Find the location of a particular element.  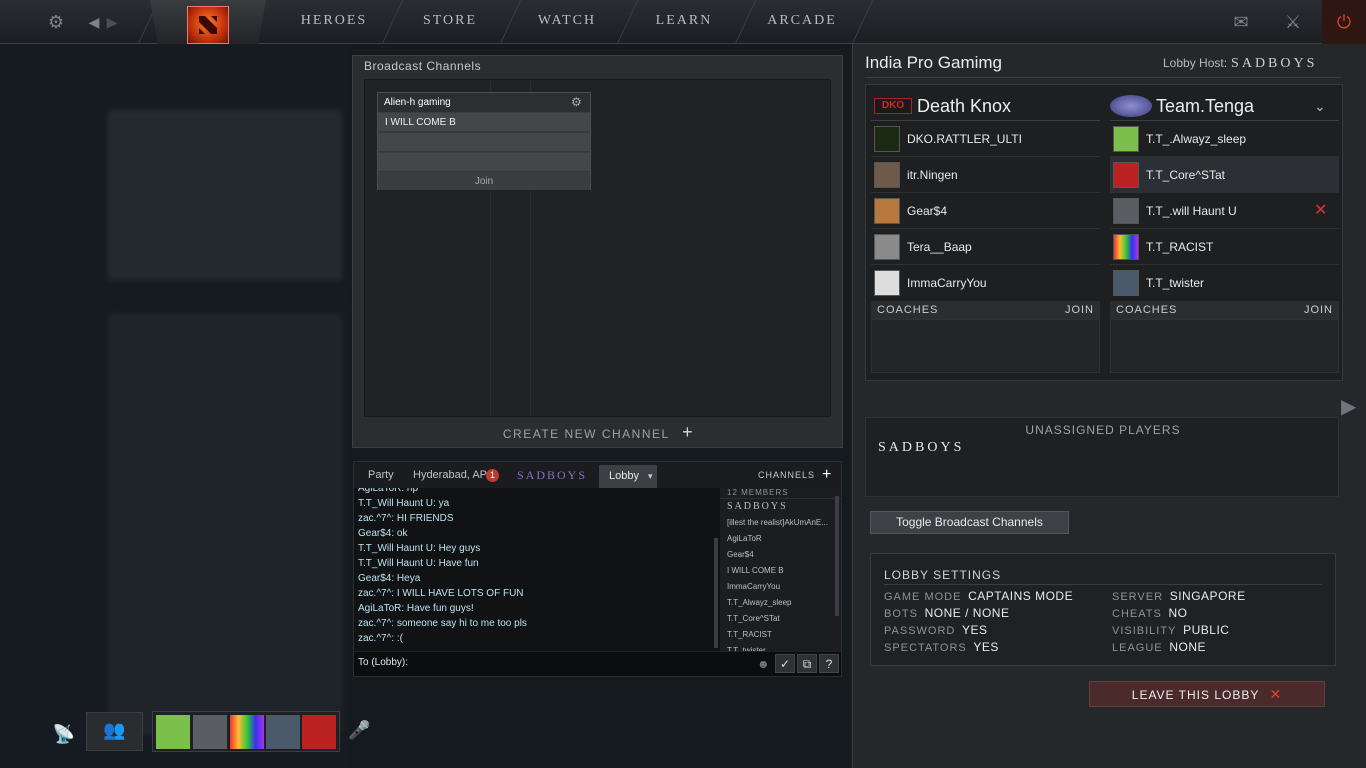

player-slot: T.T_Core^STat is located at coordinates (1224, 175).